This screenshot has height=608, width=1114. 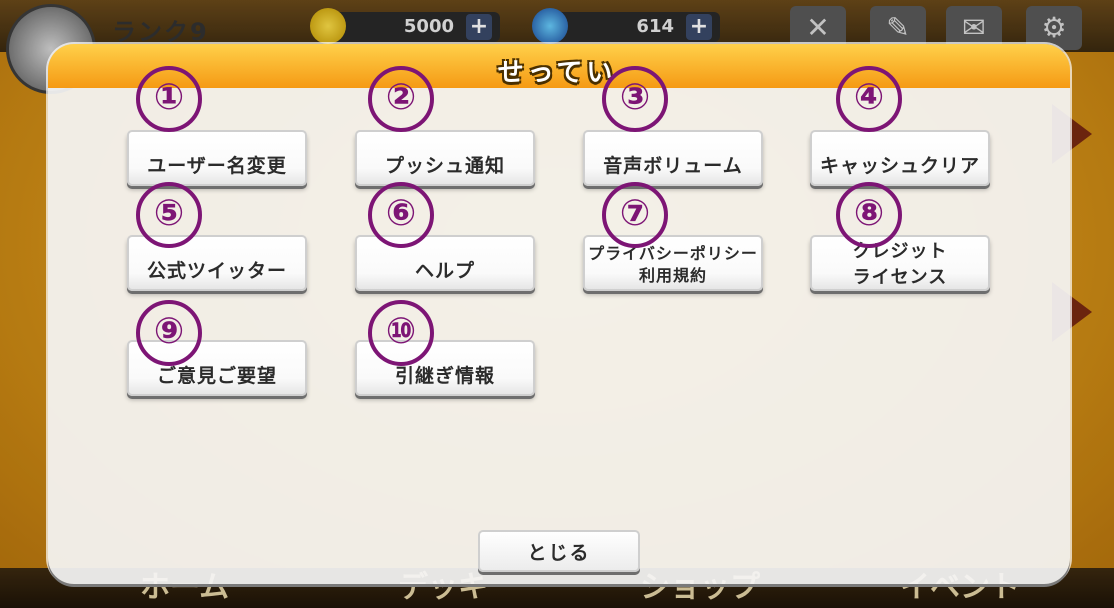 I want to click on button-label: ユーザー名変更, so click(x=217, y=165).